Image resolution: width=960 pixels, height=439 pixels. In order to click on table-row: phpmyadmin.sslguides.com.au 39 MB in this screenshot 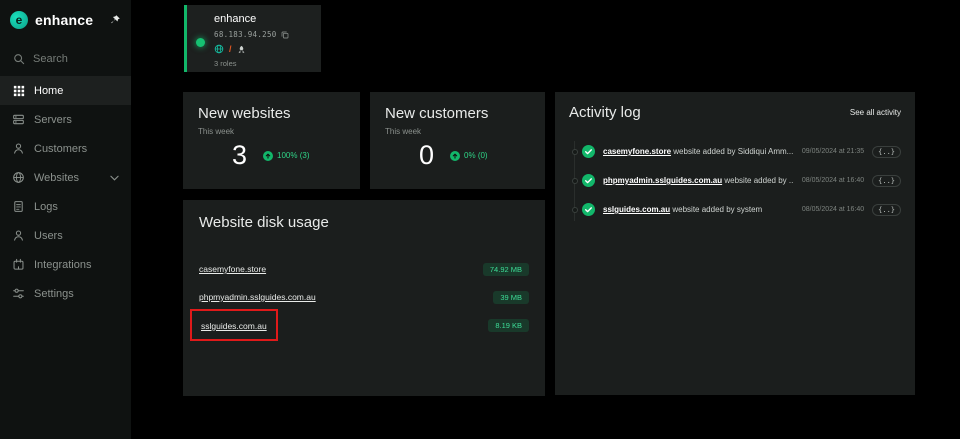, I will do `click(364, 297)`.